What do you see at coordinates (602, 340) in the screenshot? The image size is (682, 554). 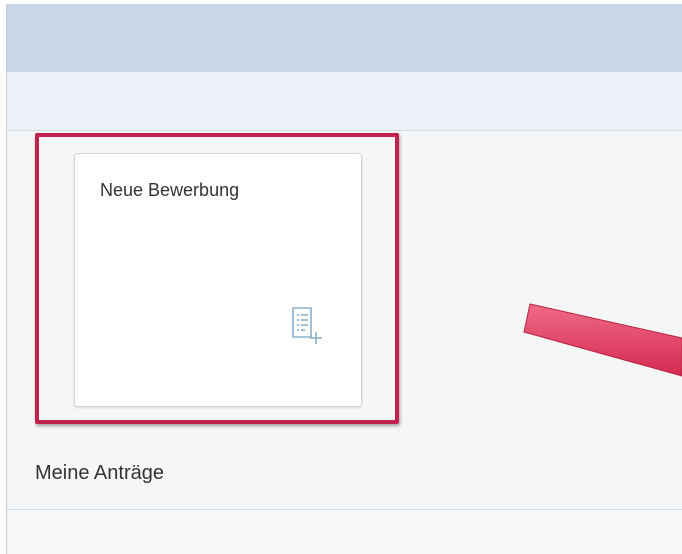 I see `pointer-arrow-annotation` at bounding box center [602, 340].